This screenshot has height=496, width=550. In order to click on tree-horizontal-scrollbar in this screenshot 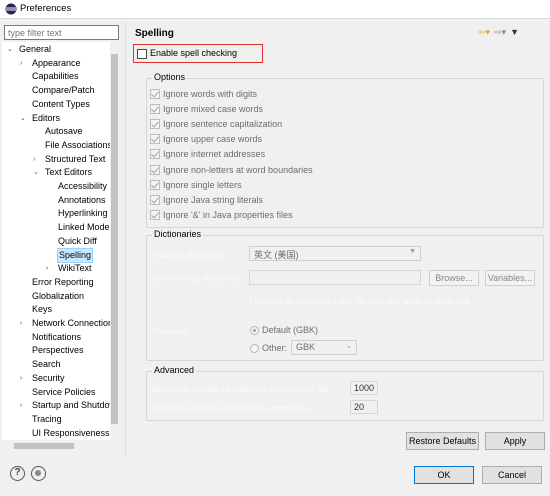, I will do `click(60, 446)`.